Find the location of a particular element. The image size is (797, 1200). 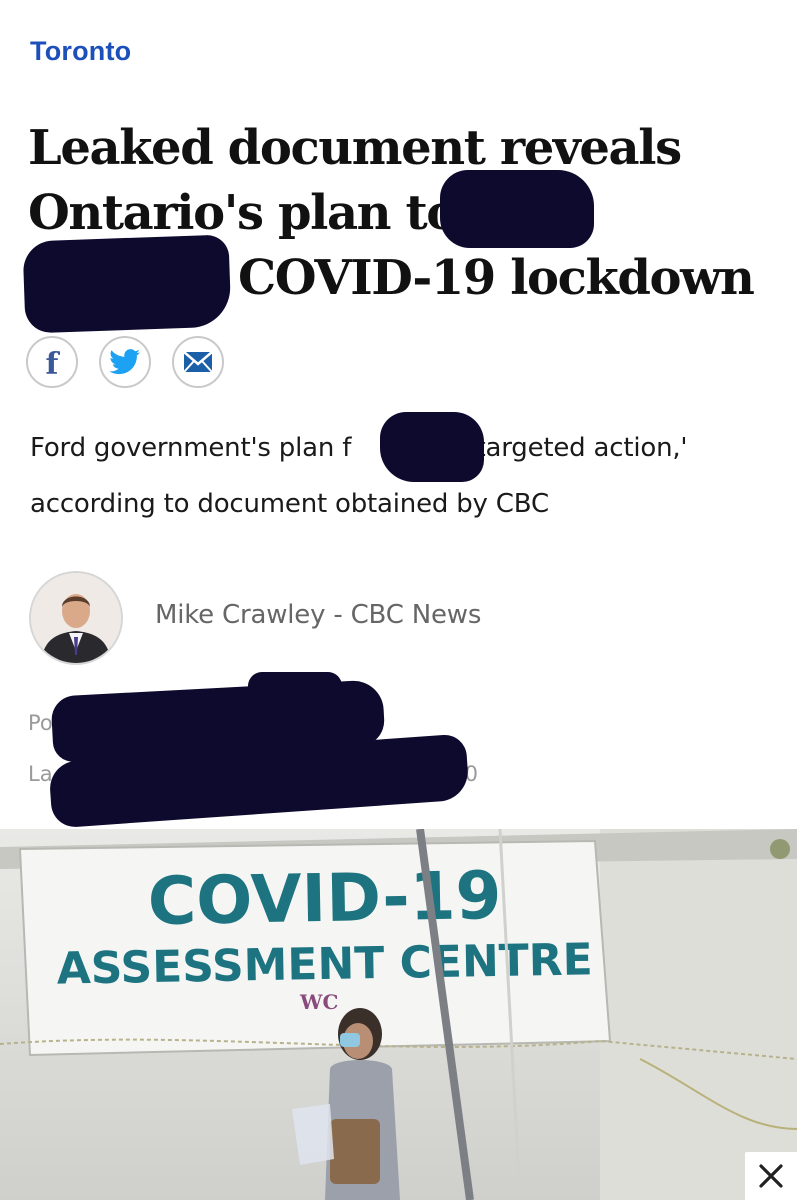

share-bar: f is located at coordinates (125, 362).